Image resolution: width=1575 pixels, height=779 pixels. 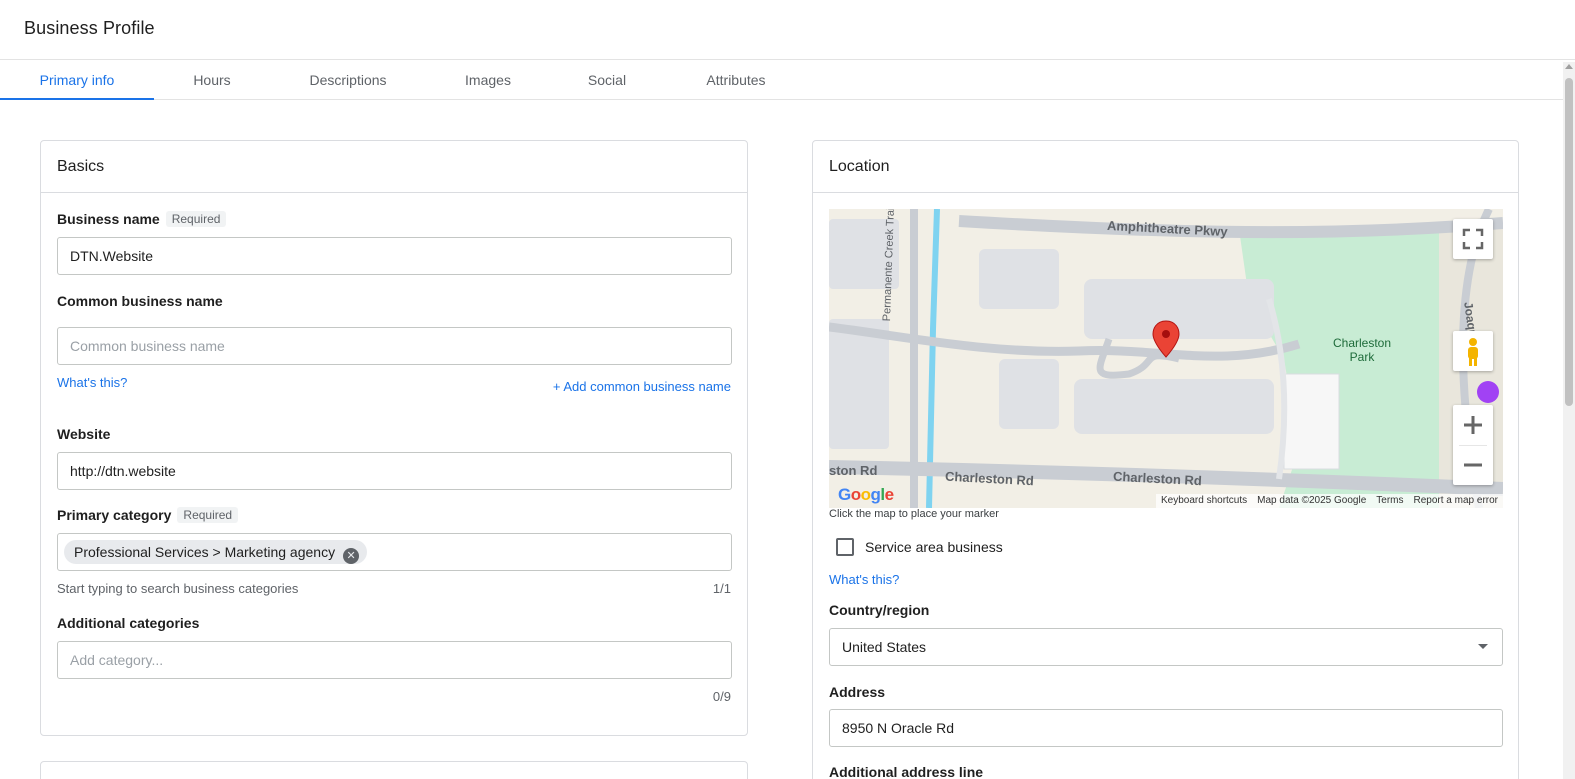 I want to click on zoom-controls, so click(x=1473, y=445).